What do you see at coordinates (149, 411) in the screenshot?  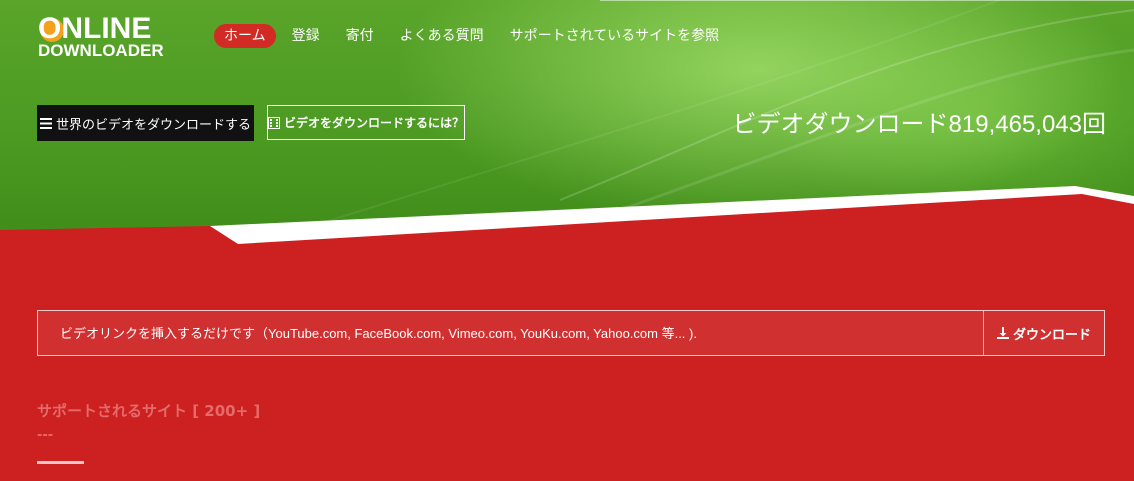 I see `supported-sites-heading: サポートされるサイト [ 200+ ]` at bounding box center [149, 411].